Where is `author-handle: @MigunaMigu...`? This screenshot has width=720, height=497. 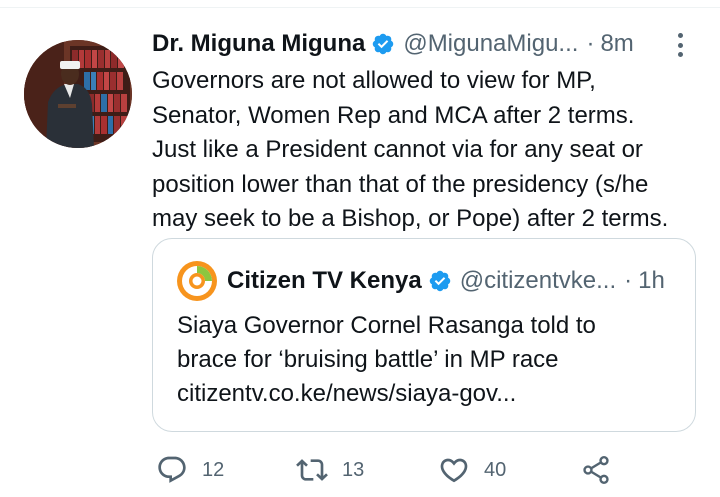
author-handle: @MigunaMigu... is located at coordinates (490, 44).